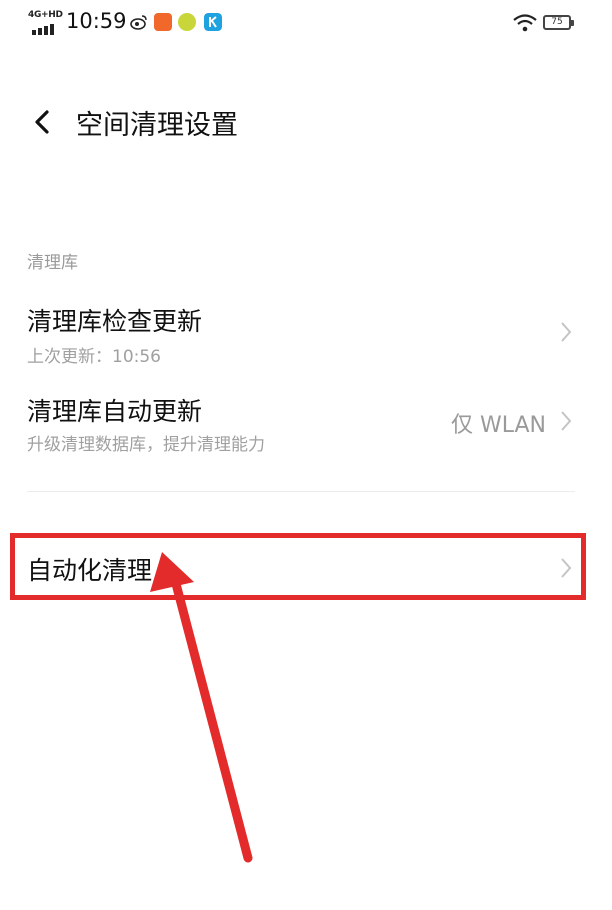 The image size is (612, 910). I want to click on app-green-icon, so click(187, 22).